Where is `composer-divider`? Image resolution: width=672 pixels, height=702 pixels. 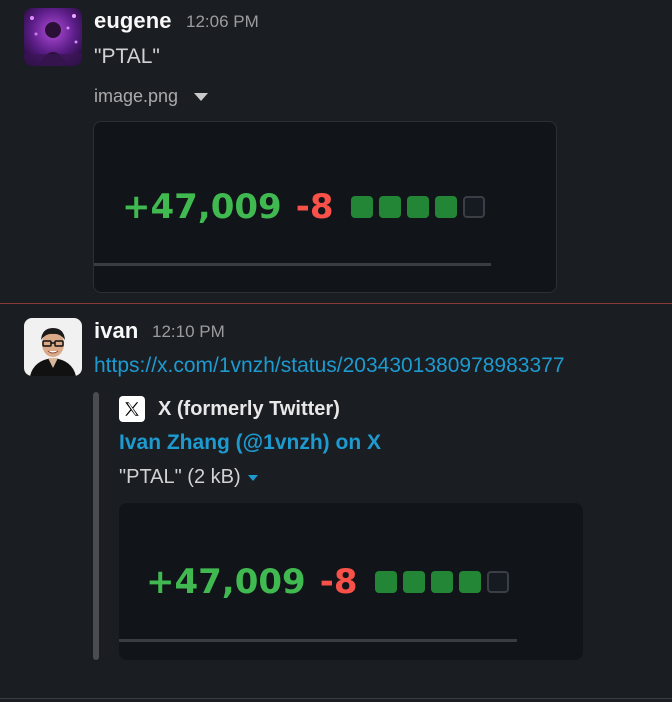 composer-divider is located at coordinates (336, 698).